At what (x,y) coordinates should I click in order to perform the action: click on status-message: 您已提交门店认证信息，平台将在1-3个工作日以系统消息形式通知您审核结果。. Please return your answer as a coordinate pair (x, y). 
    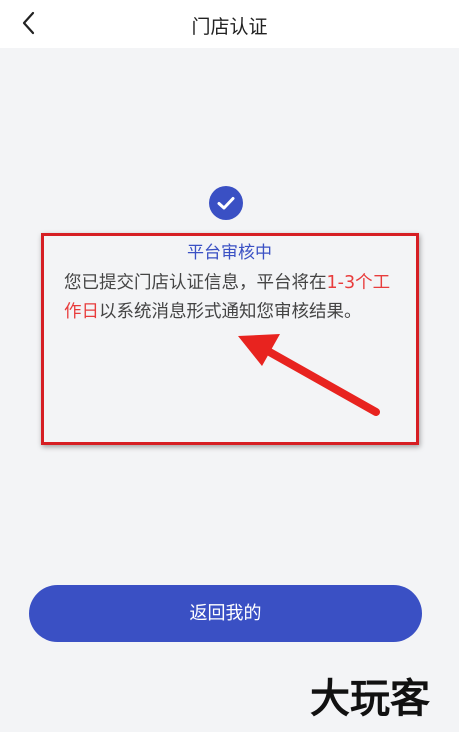
    Looking at the image, I should click on (234, 298).